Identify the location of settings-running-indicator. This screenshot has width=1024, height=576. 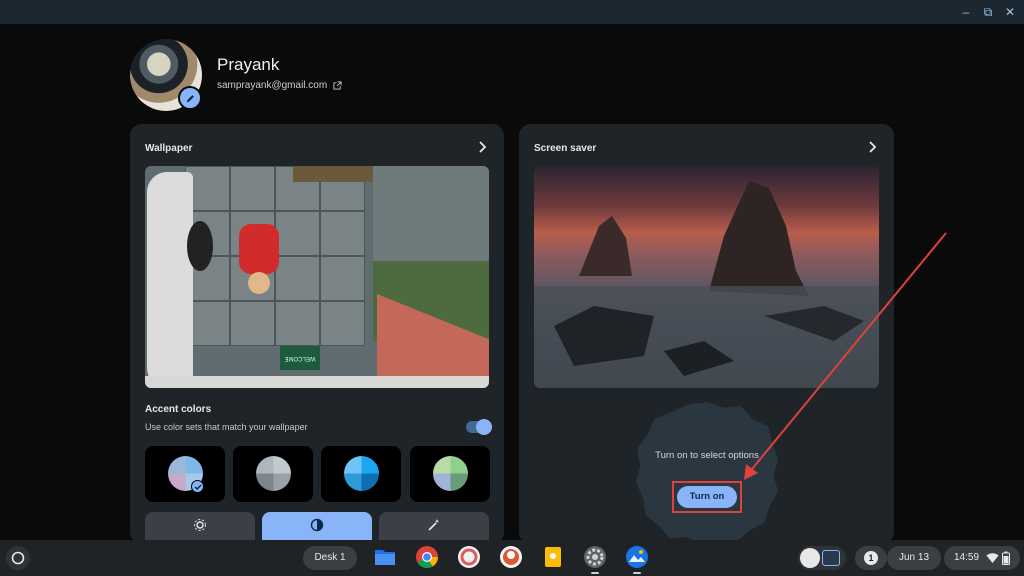
(595, 573).